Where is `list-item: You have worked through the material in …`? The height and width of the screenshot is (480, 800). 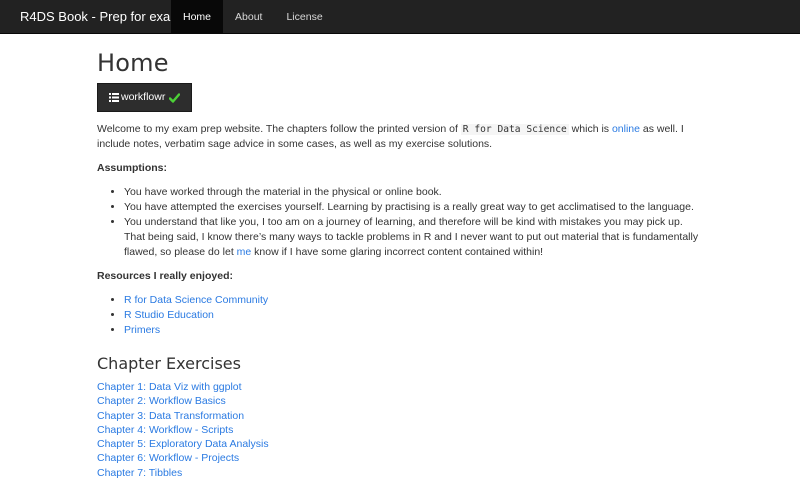 list-item: You have worked through the material in … is located at coordinates (412, 192).